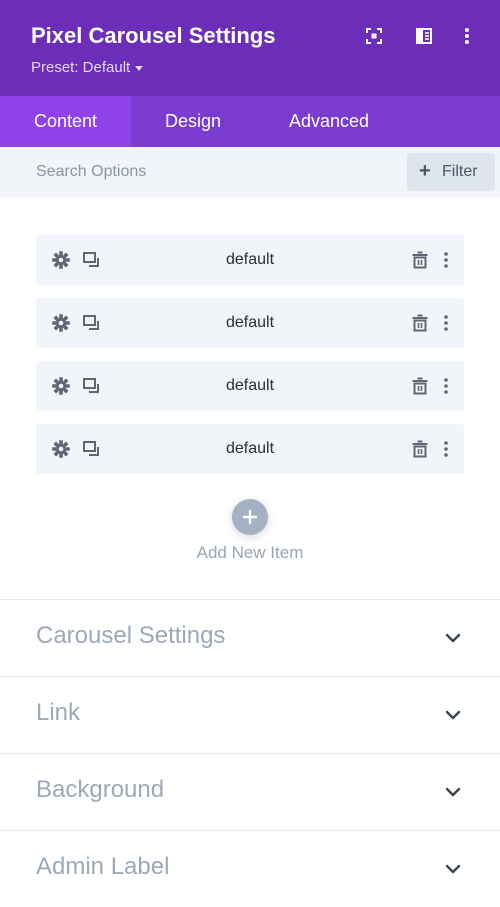 The image size is (500, 907). Describe the element at coordinates (467, 36) in the screenshot. I see `kebab-menu-icon` at that location.